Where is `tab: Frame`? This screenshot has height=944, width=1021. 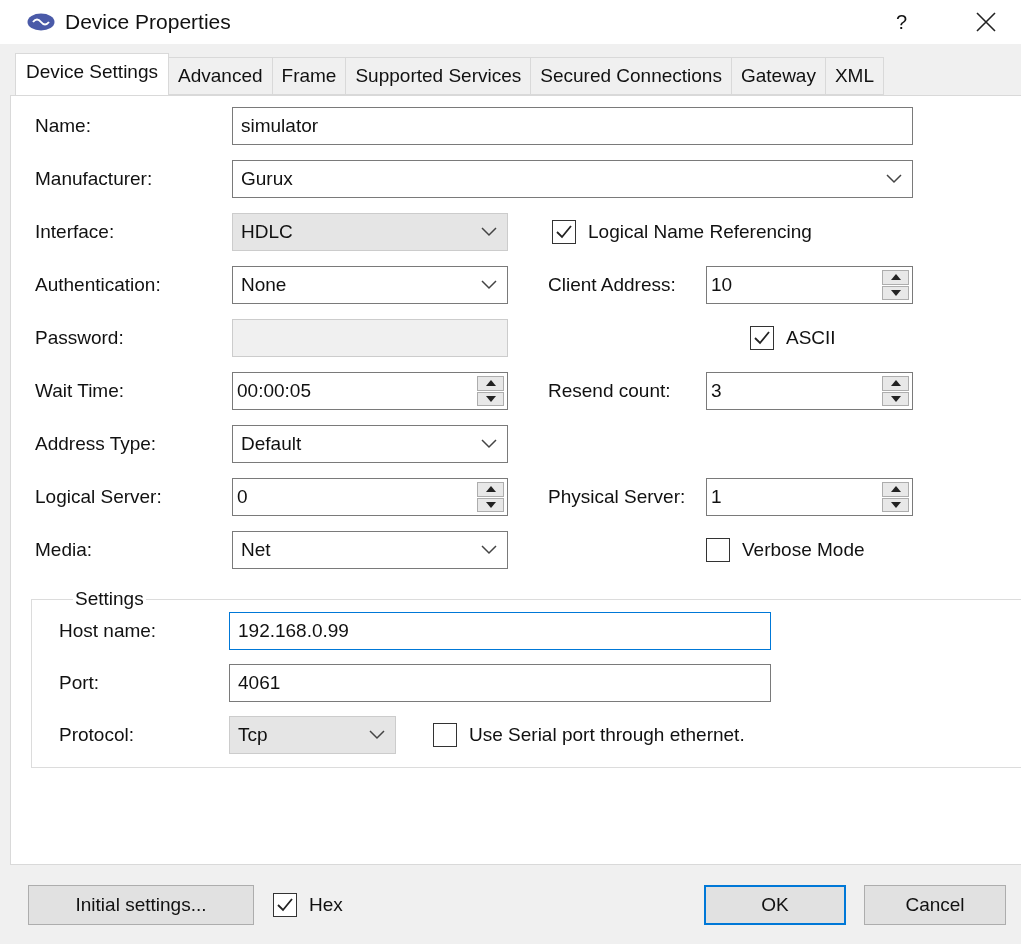 tab: Frame is located at coordinates (309, 76).